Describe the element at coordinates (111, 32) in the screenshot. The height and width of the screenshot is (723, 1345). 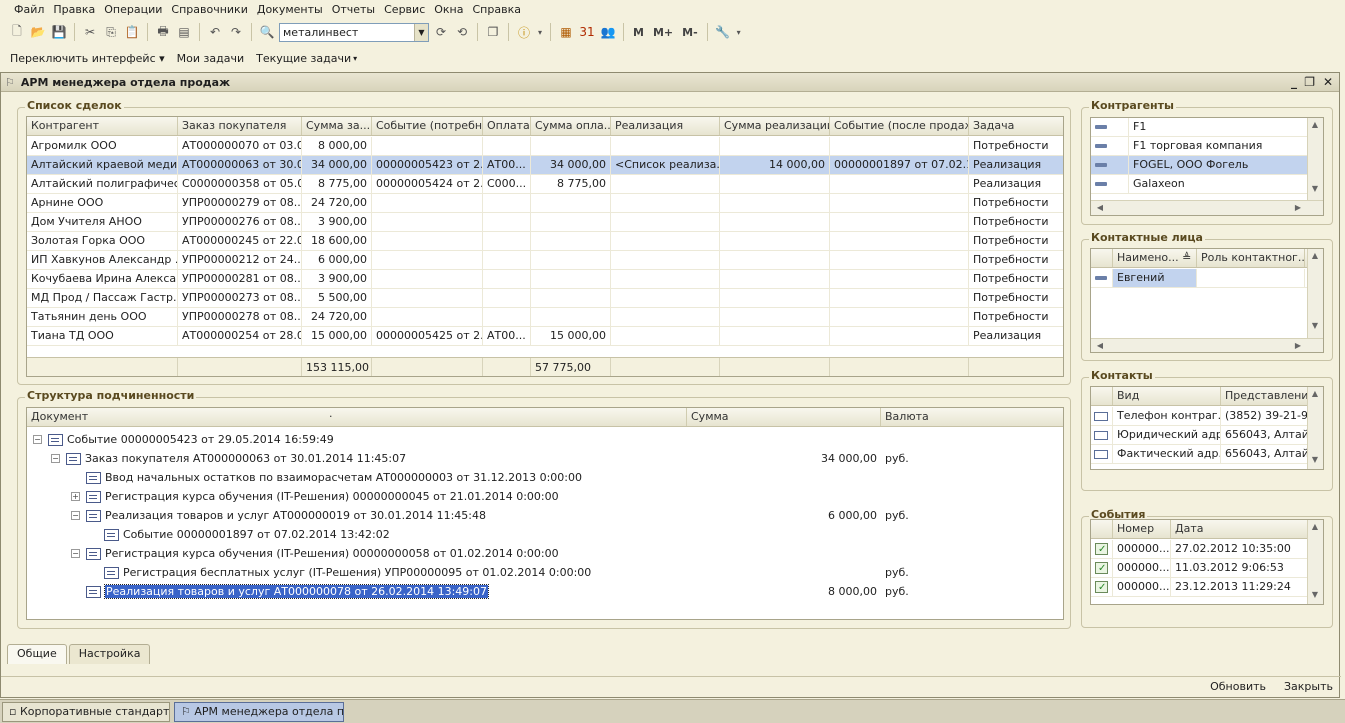
I see `copy-icon: ⎘` at that location.